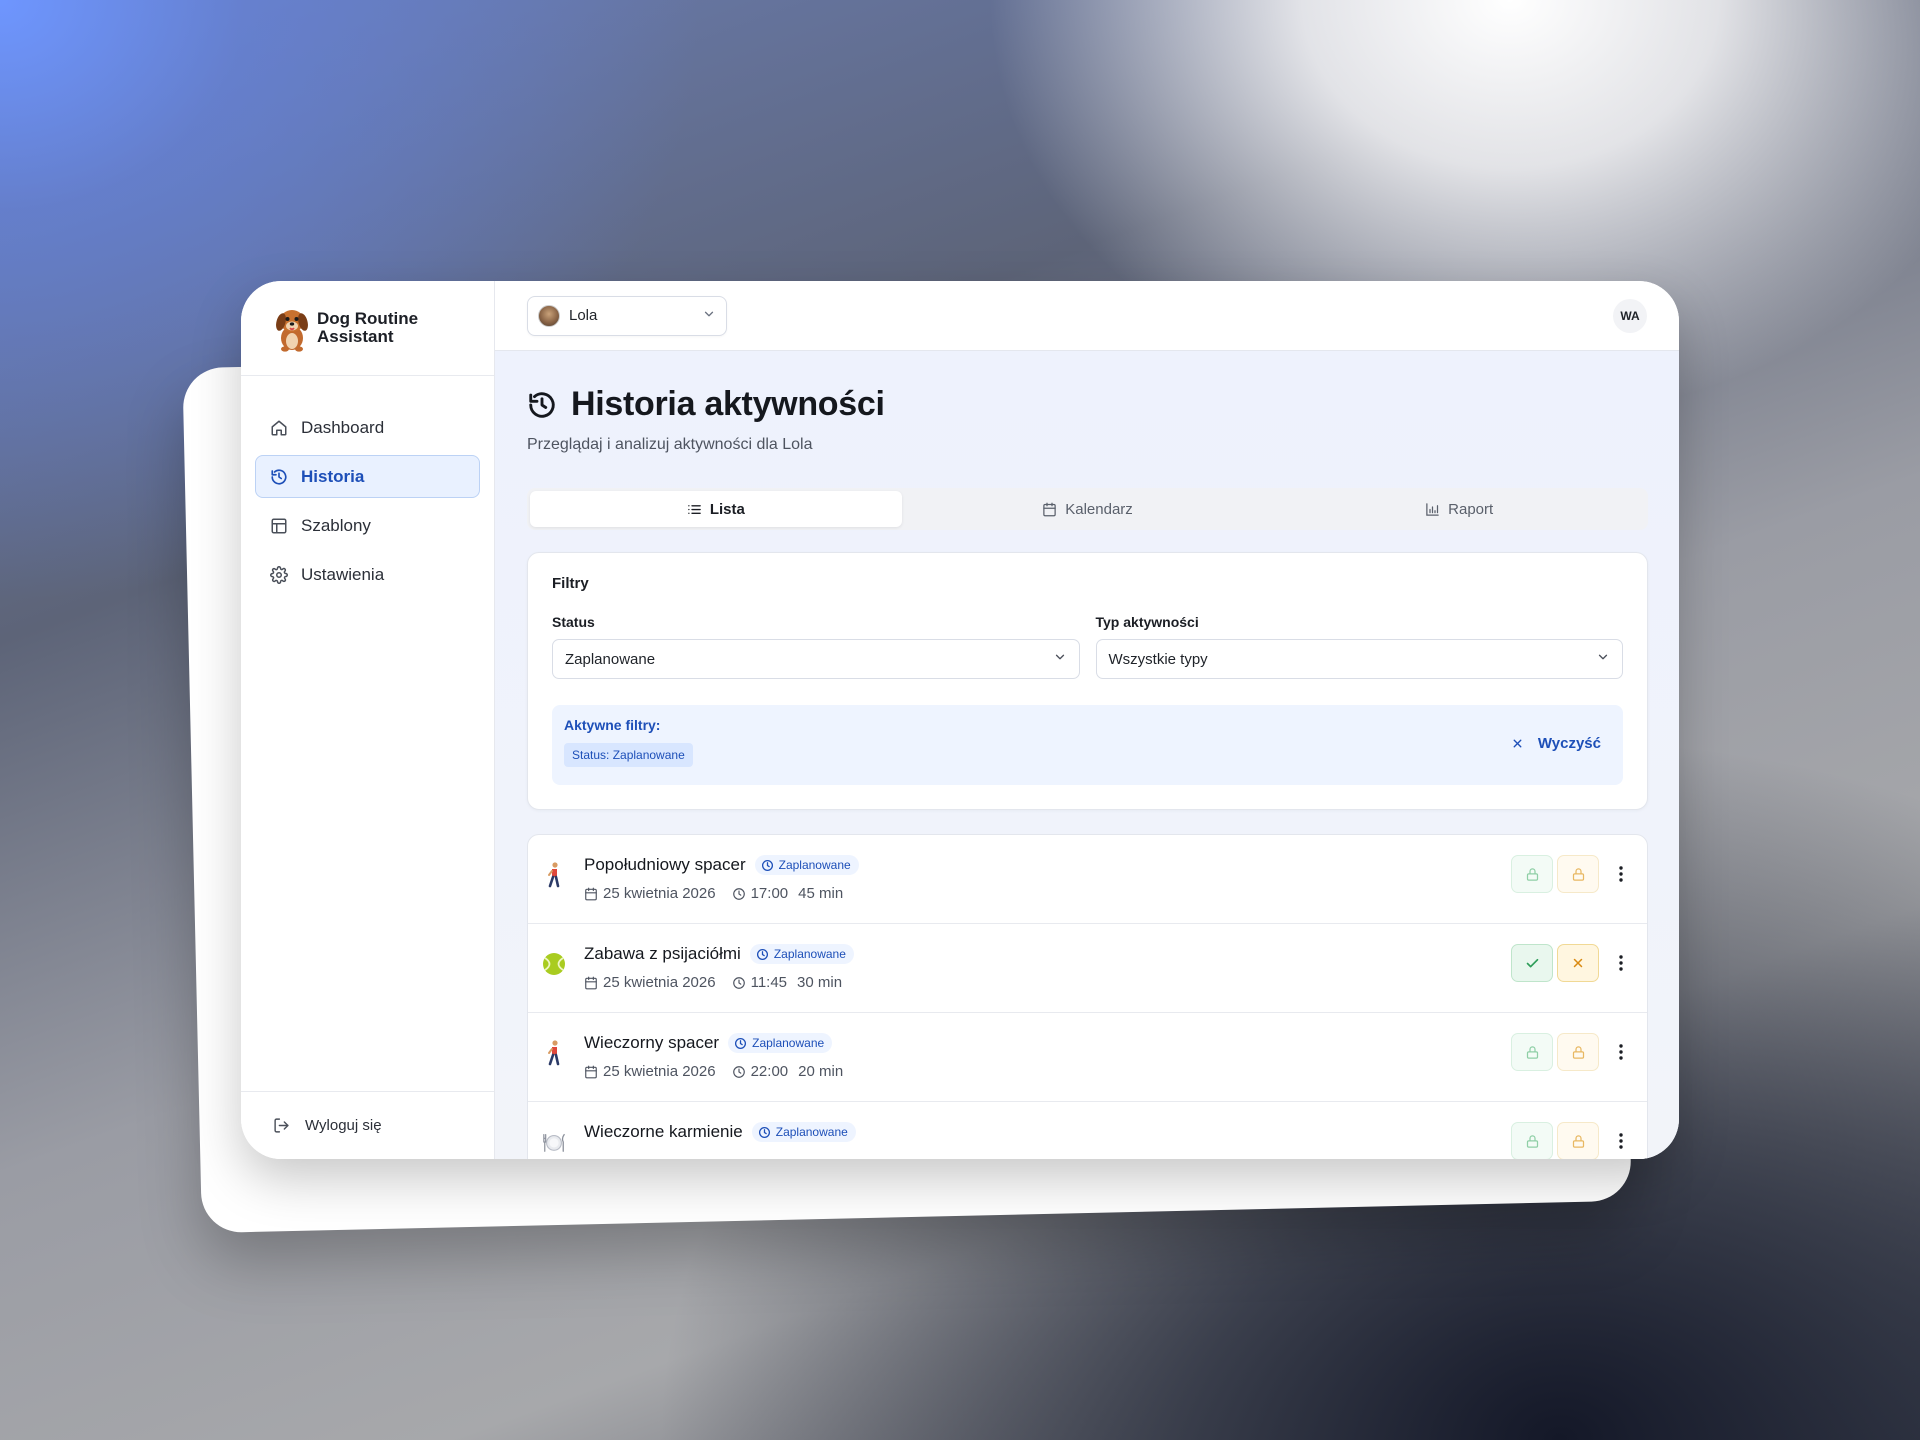  I want to click on status-select: Zaplanowane, so click(816, 659).